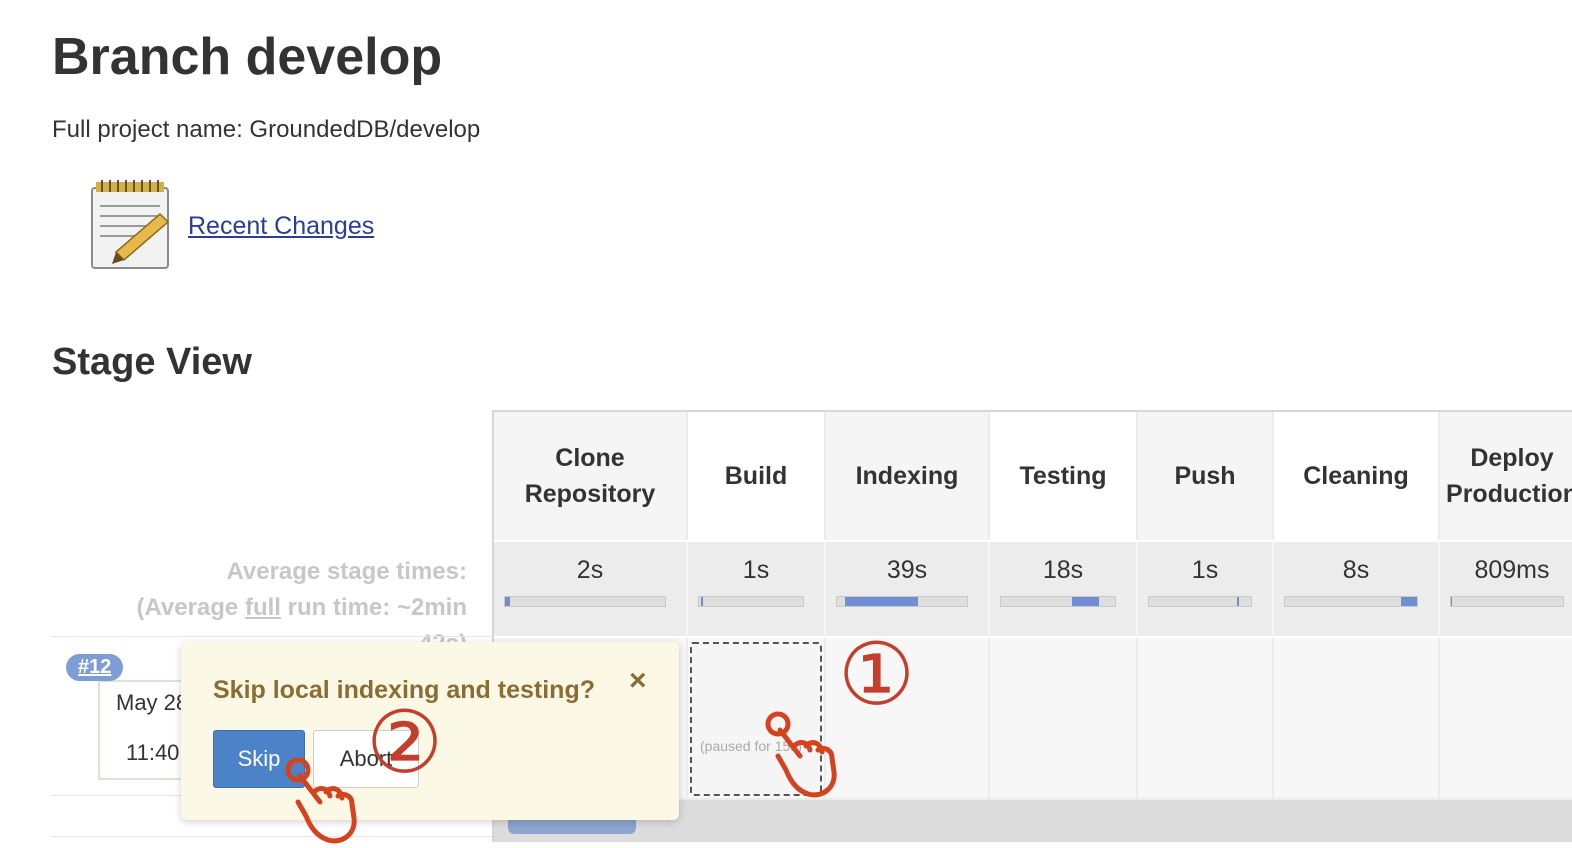 Image resolution: width=1572 pixels, height=848 pixels. I want to click on stage-avg-time: 2s, so click(591, 589).